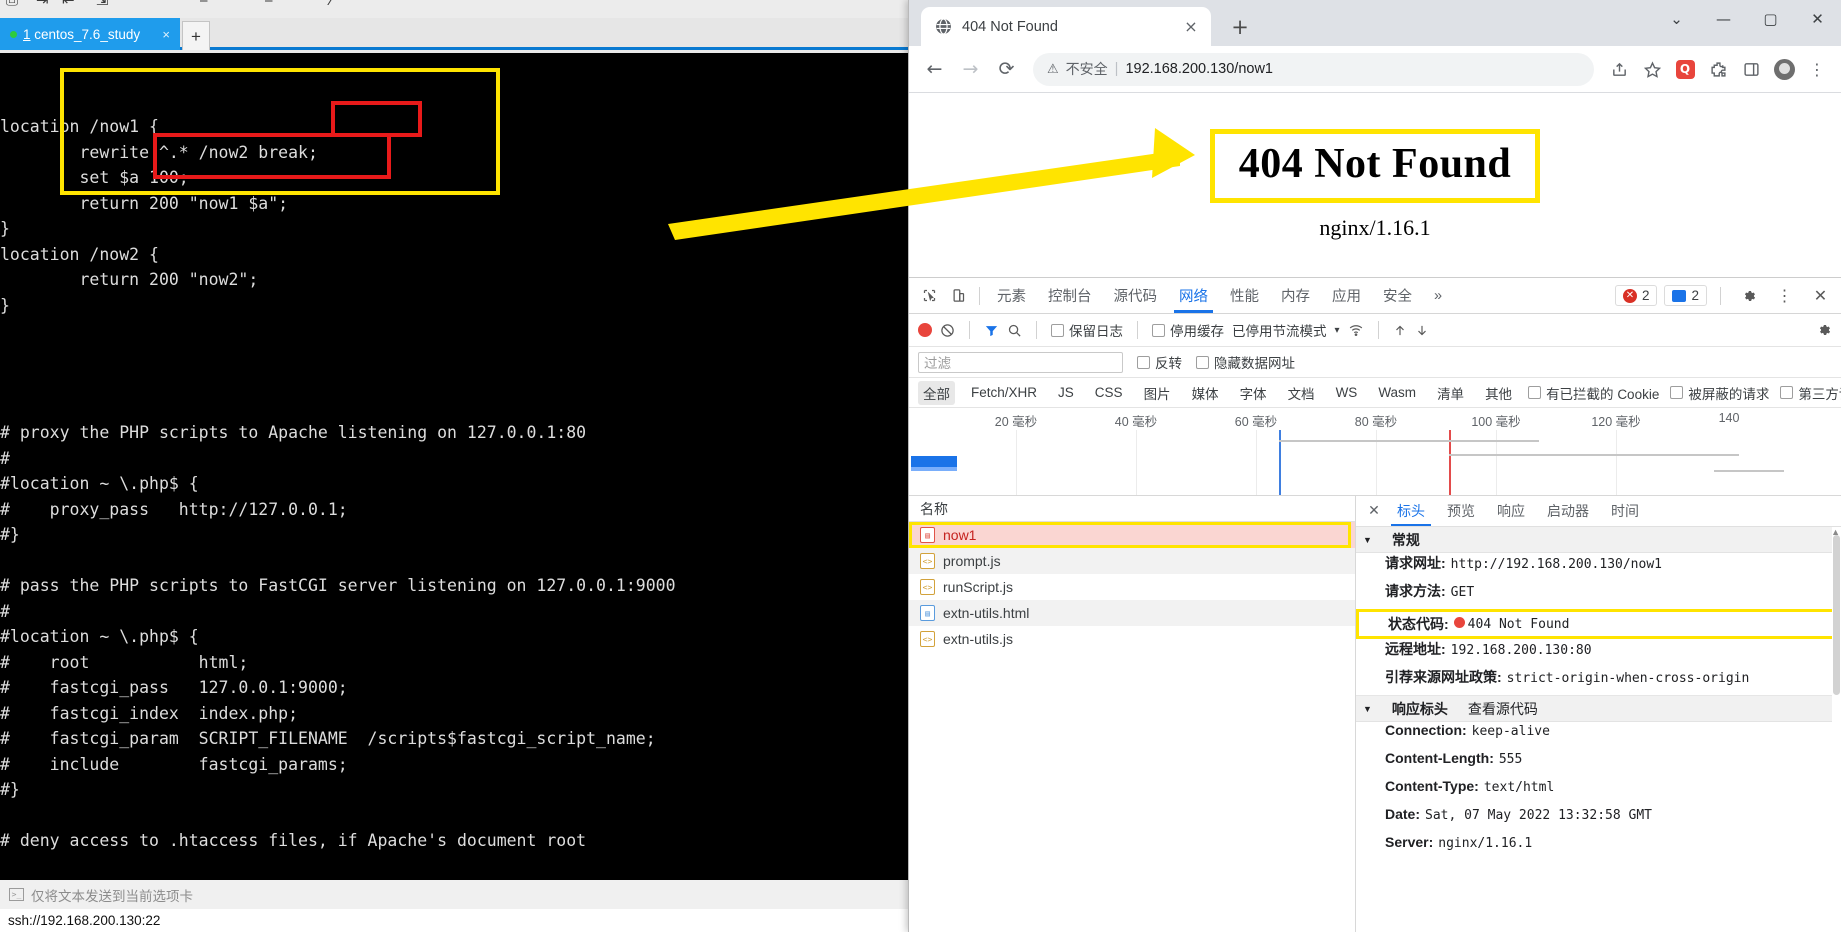  I want to click on network-conditions-icon, so click(1356, 330).